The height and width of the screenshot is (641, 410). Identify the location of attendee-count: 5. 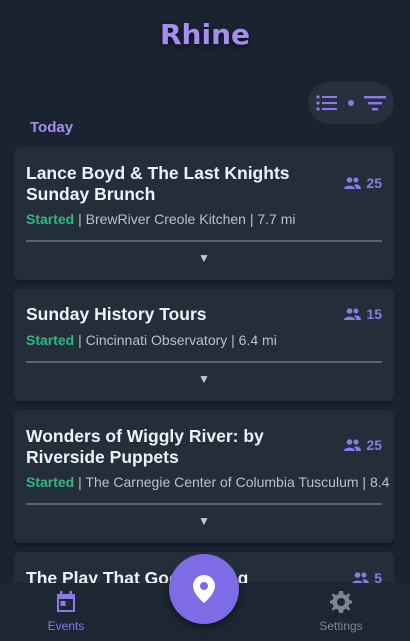
(367, 576).